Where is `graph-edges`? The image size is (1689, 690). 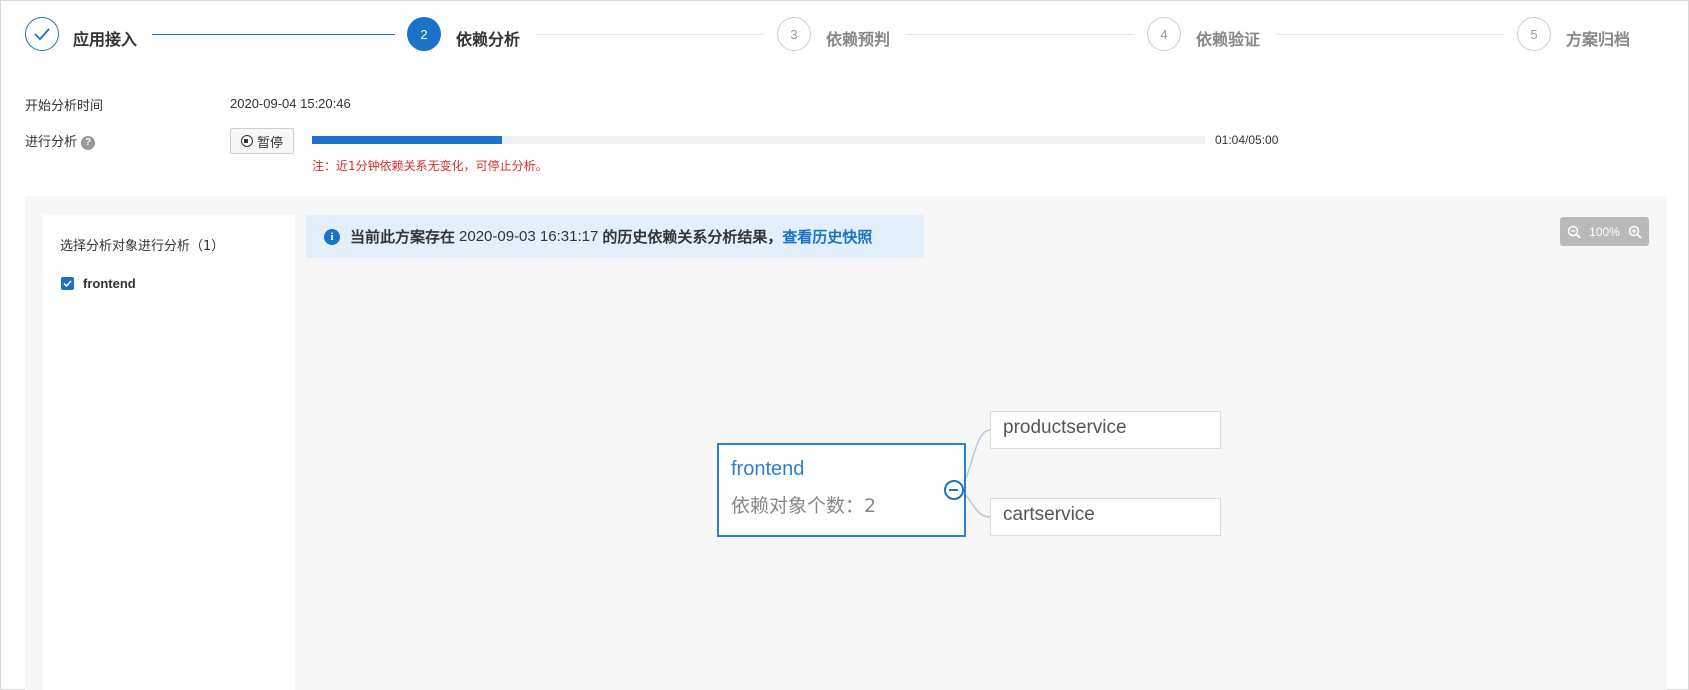
graph-edges is located at coordinates (972, 473).